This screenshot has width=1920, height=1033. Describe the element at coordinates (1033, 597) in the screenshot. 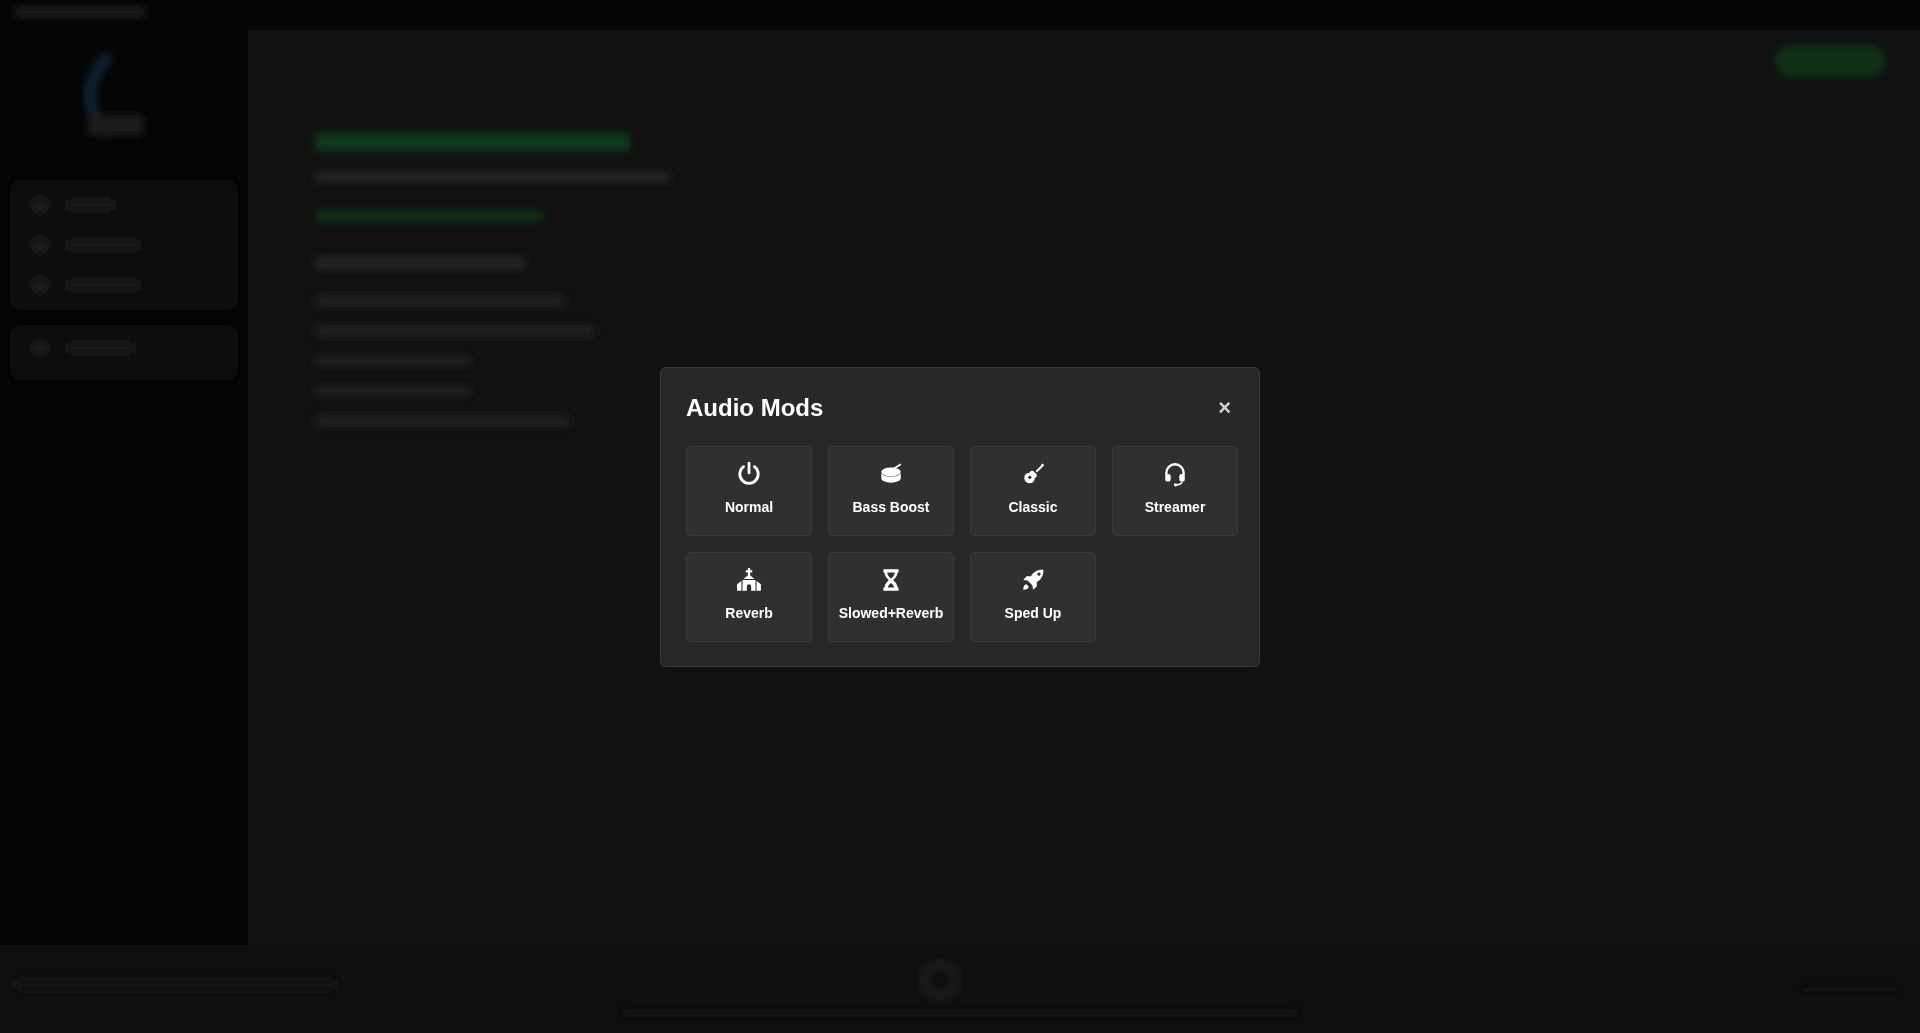

I see `audio-mode-button: Sped Up` at that location.